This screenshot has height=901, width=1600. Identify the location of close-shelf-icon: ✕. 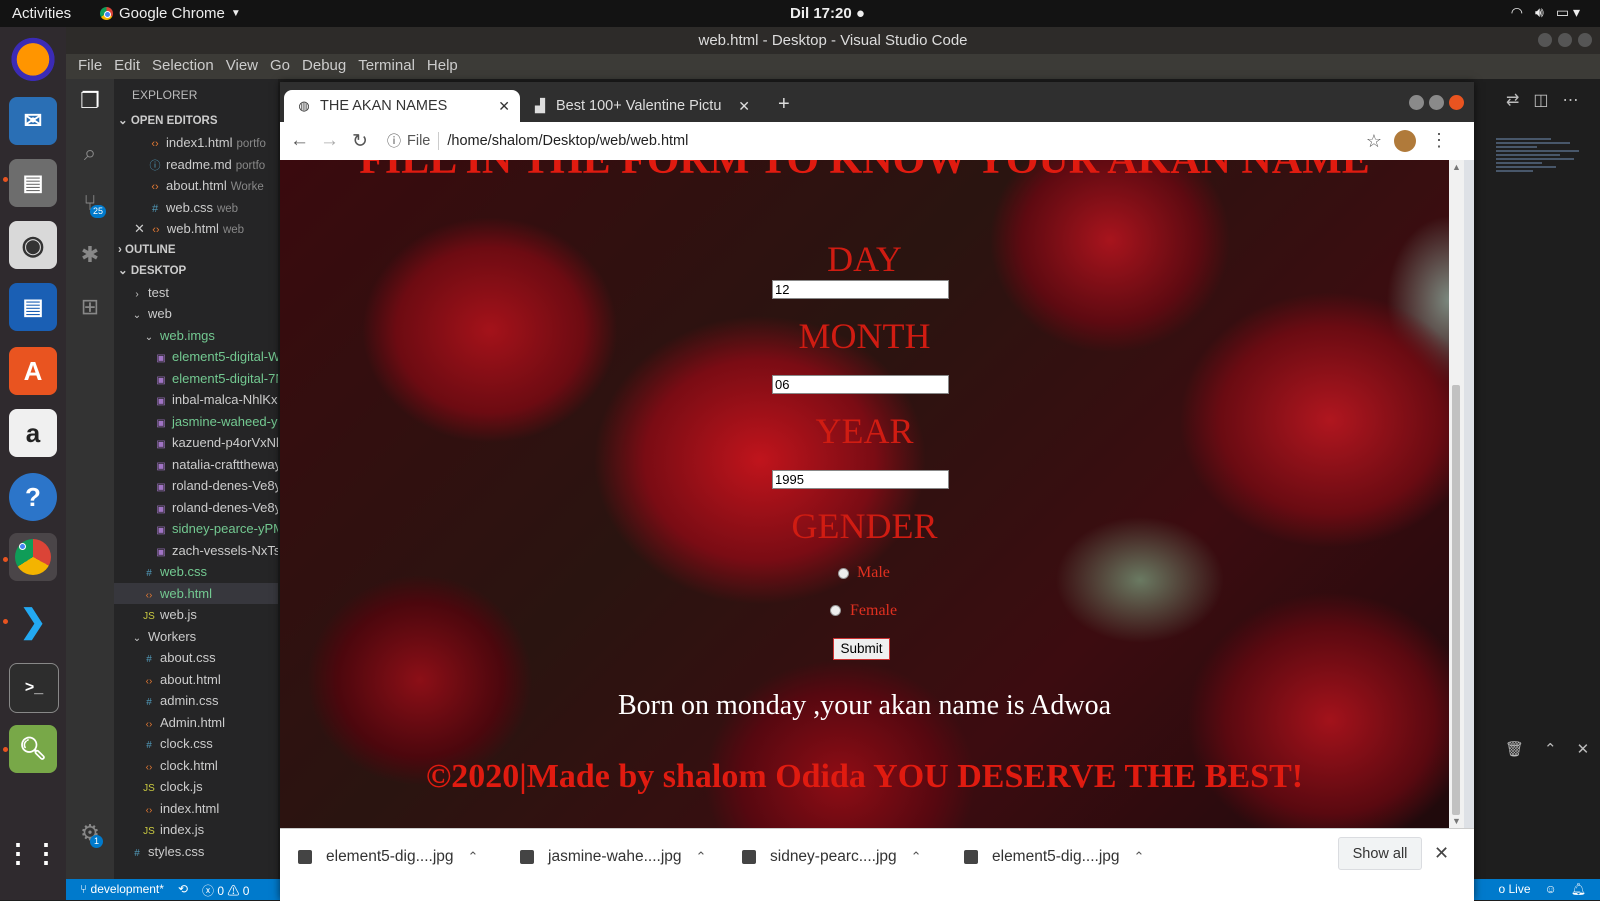
(1441, 853).